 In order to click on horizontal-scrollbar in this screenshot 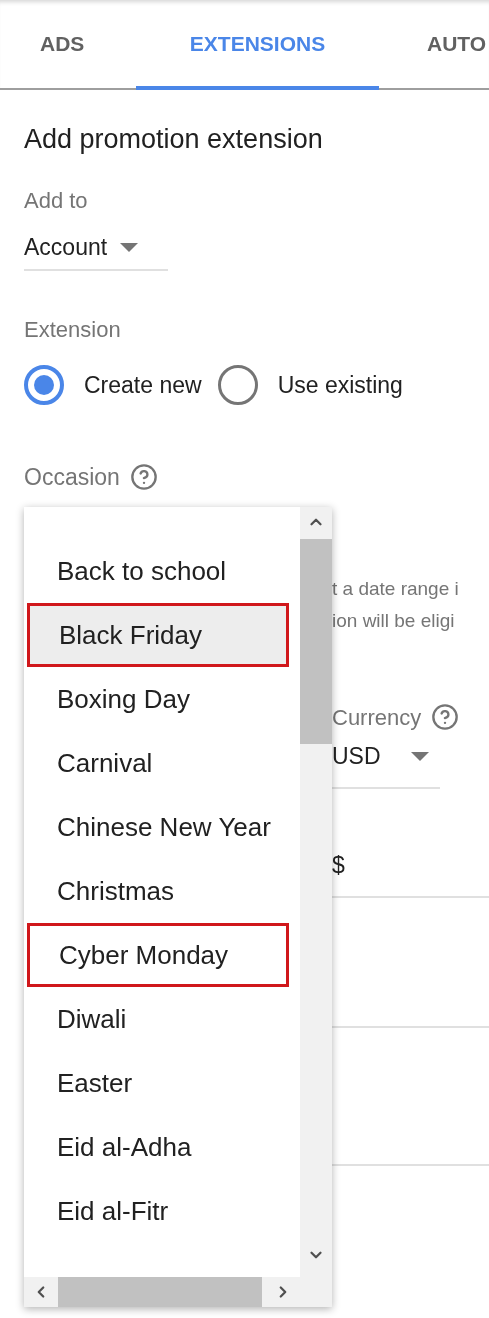, I will do `click(162, 1292)`.